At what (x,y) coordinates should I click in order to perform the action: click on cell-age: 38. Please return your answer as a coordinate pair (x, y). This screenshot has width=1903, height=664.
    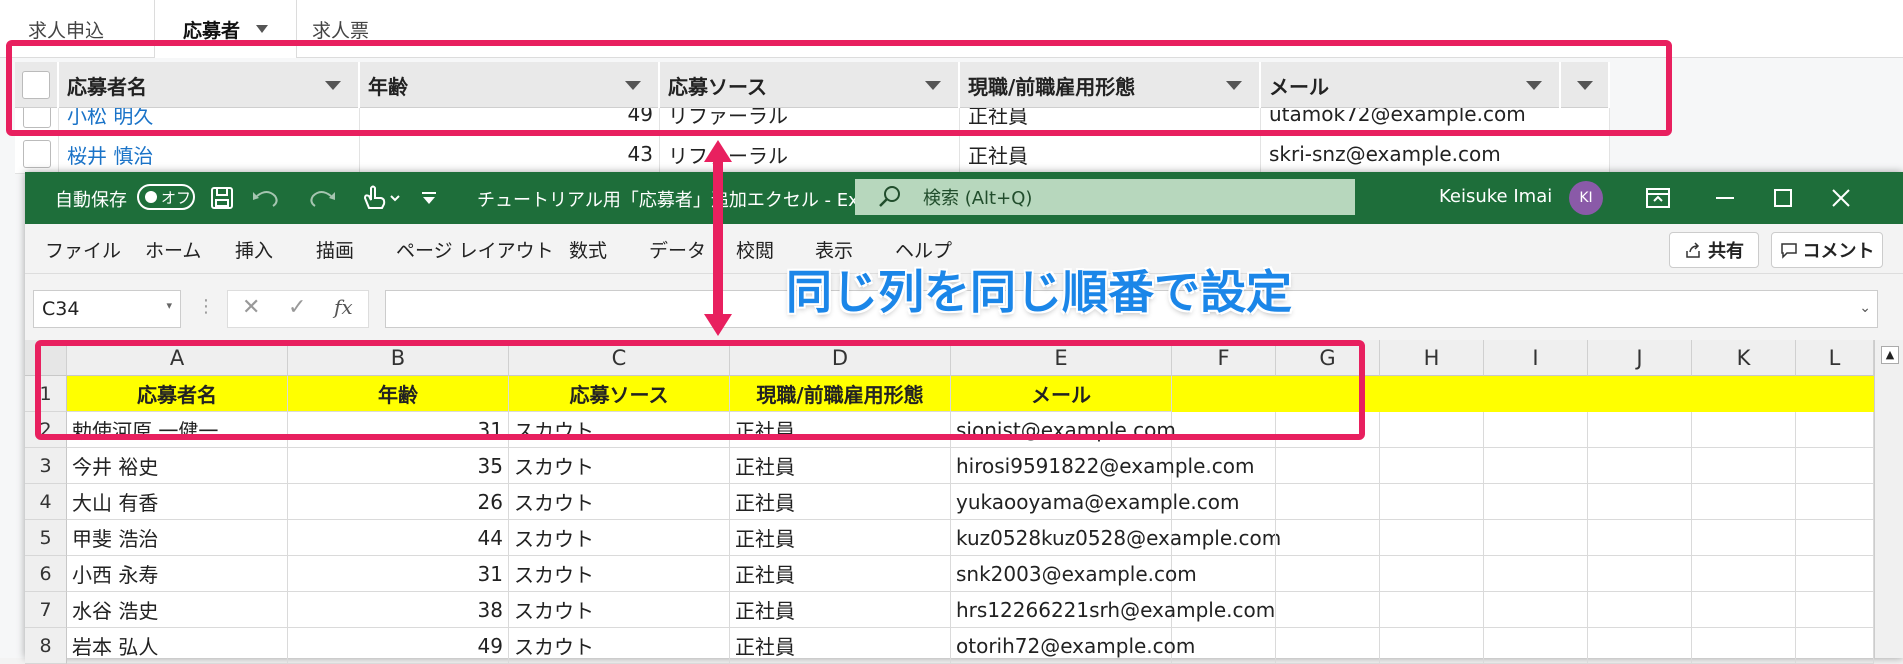
    Looking at the image, I should click on (398, 610).